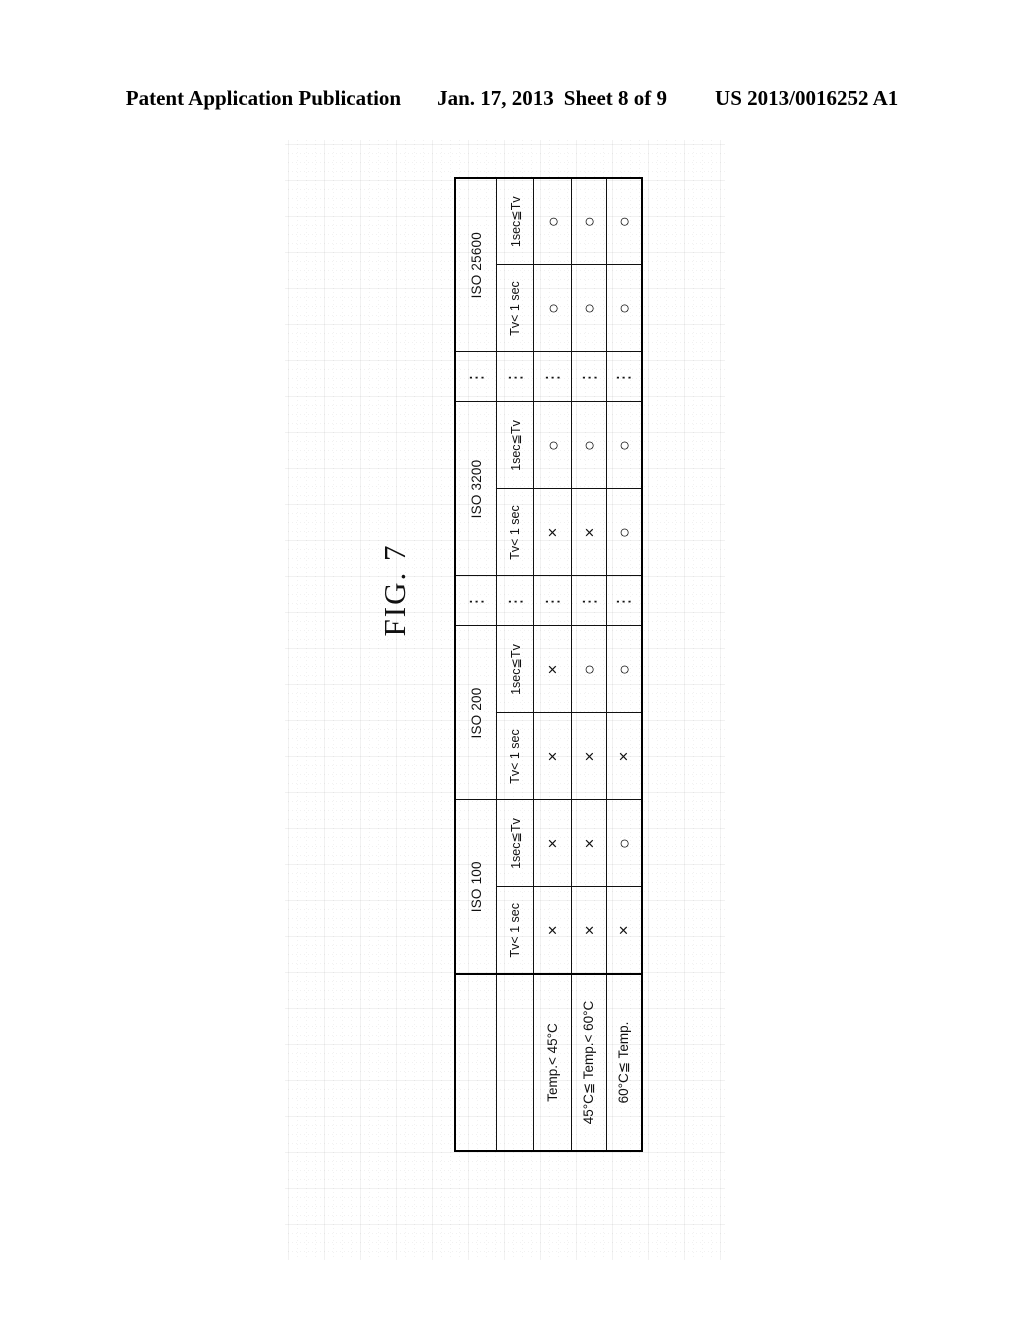  Describe the element at coordinates (552, 1062) in the screenshot. I see `row-label-0: Temp.< 45°C` at that location.